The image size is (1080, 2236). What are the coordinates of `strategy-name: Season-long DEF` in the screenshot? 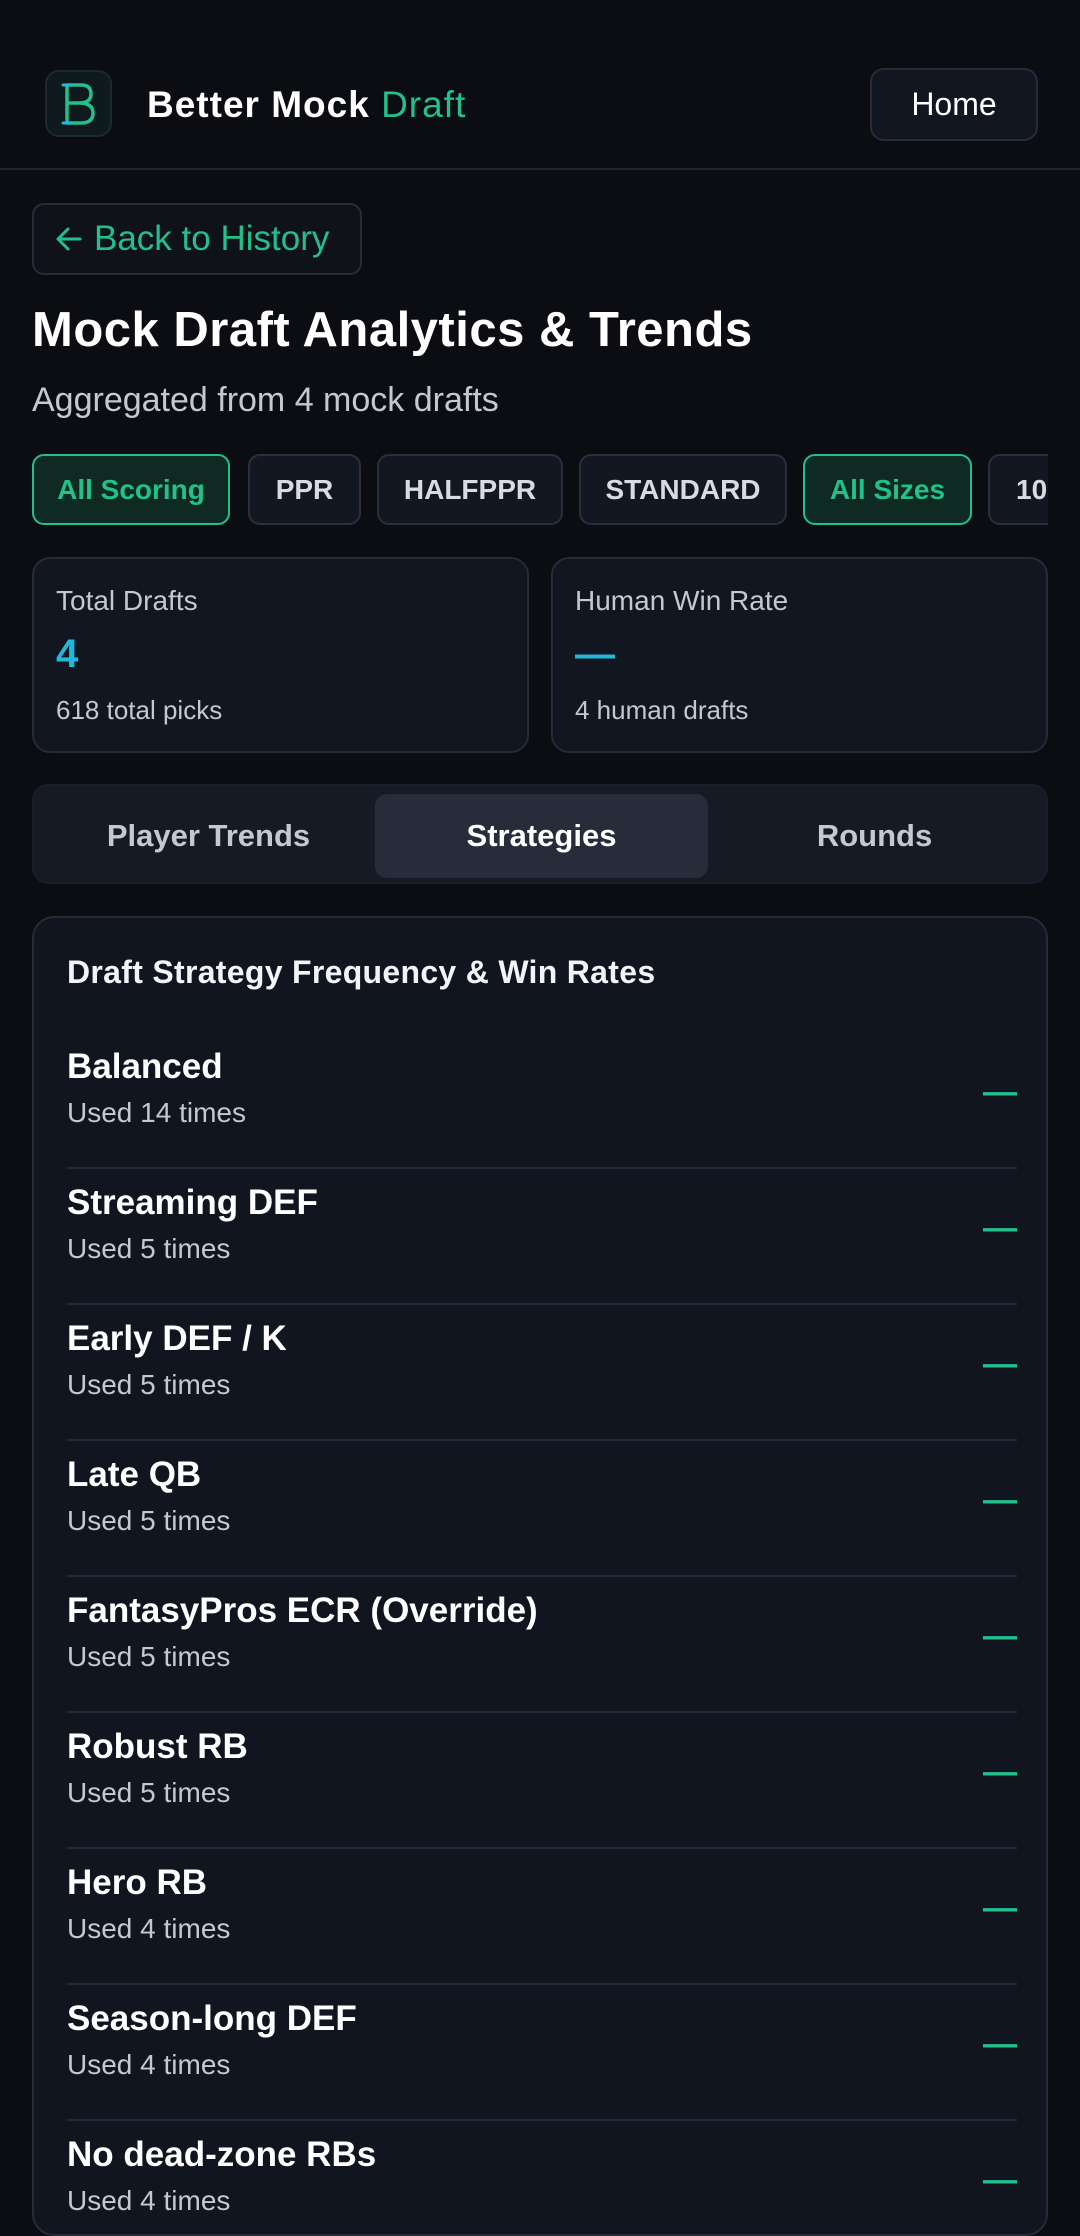 It's located at (212, 2018).